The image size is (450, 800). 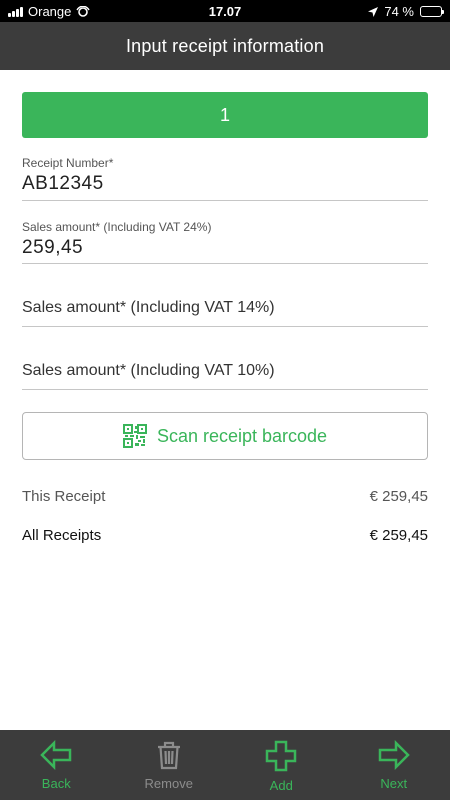 I want to click on remove-button: Remove, so click(x=169, y=765).